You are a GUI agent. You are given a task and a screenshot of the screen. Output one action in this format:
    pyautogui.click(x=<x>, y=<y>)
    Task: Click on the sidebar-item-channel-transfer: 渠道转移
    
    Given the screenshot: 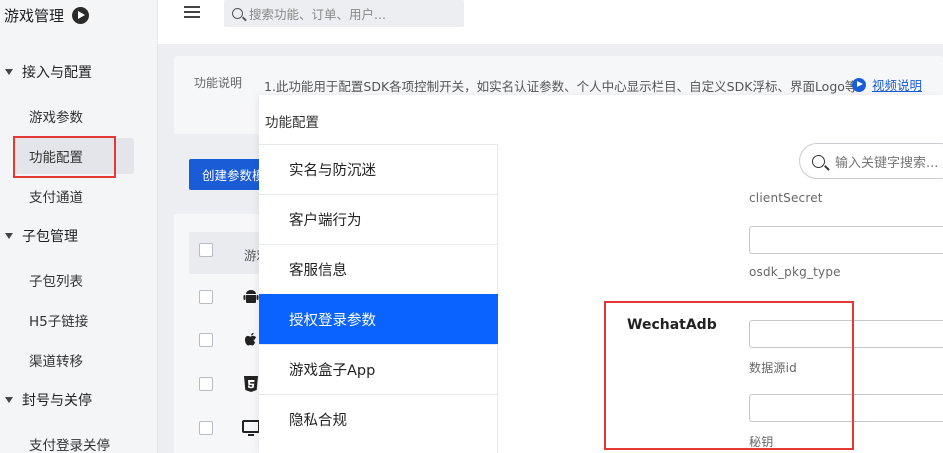 What is the action you would take?
    pyautogui.click(x=56, y=360)
    